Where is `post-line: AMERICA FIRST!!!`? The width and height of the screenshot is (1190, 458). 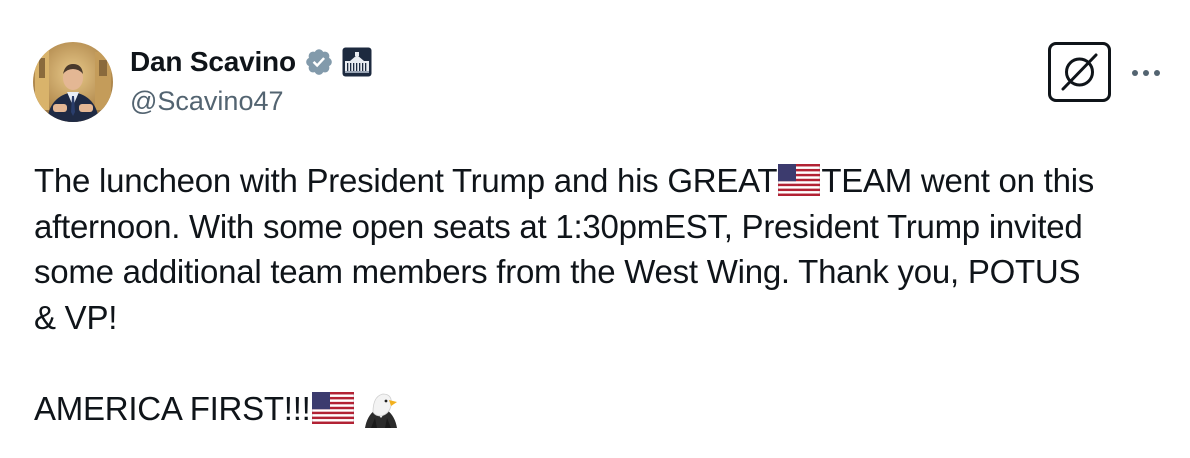 post-line: AMERICA FIRST!!! is located at coordinates (604, 409).